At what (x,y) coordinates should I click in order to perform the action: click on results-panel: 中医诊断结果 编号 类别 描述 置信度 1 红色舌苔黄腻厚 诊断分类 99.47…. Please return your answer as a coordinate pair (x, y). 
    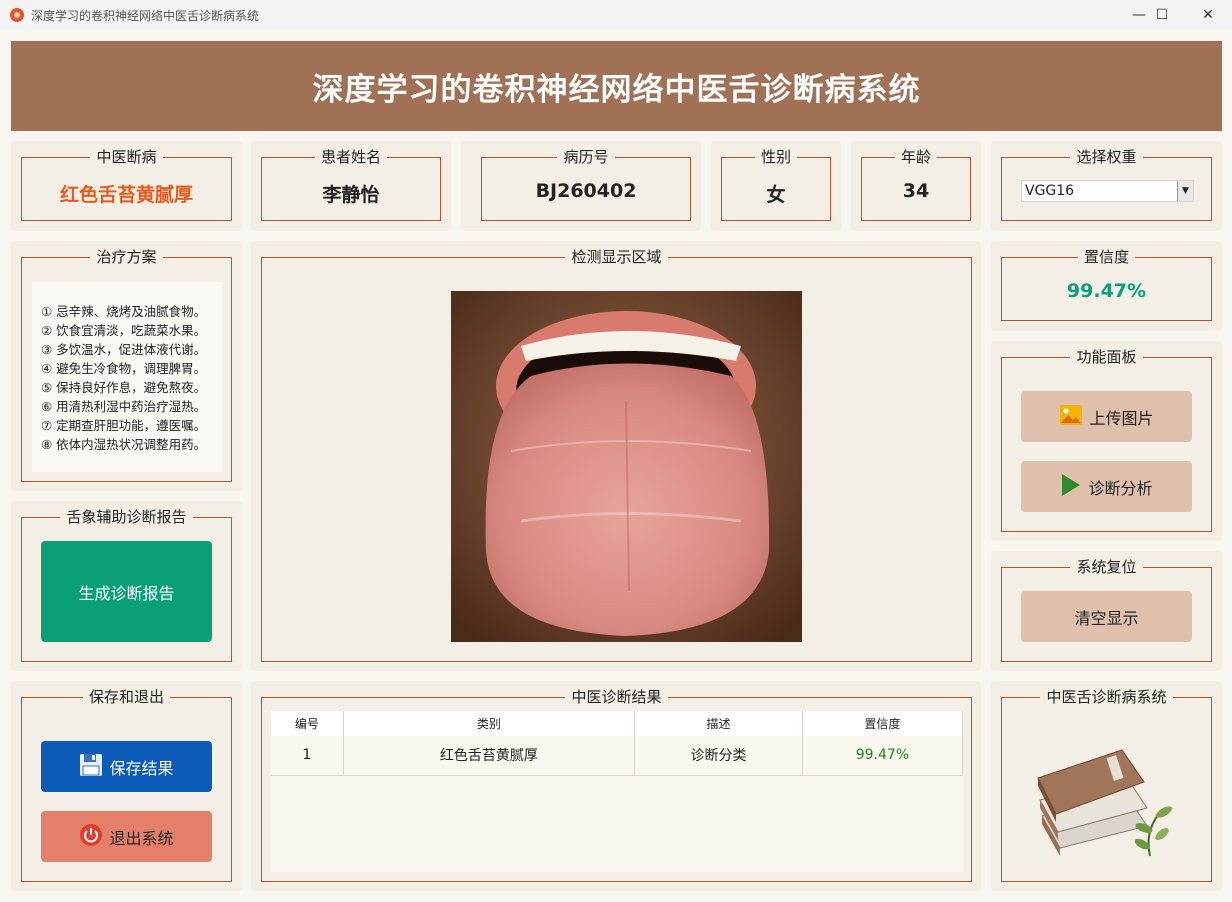
    Looking at the image, I should click on (616, 786).